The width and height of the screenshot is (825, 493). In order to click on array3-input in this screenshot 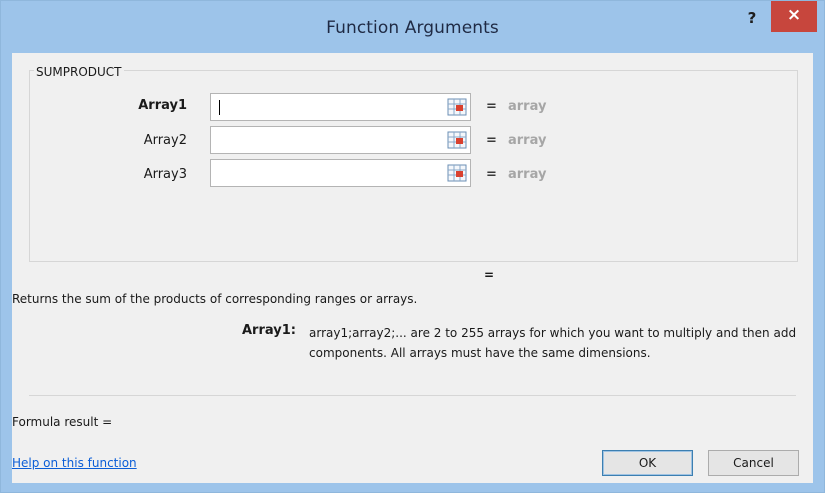, I will do `click(340, 173)`.